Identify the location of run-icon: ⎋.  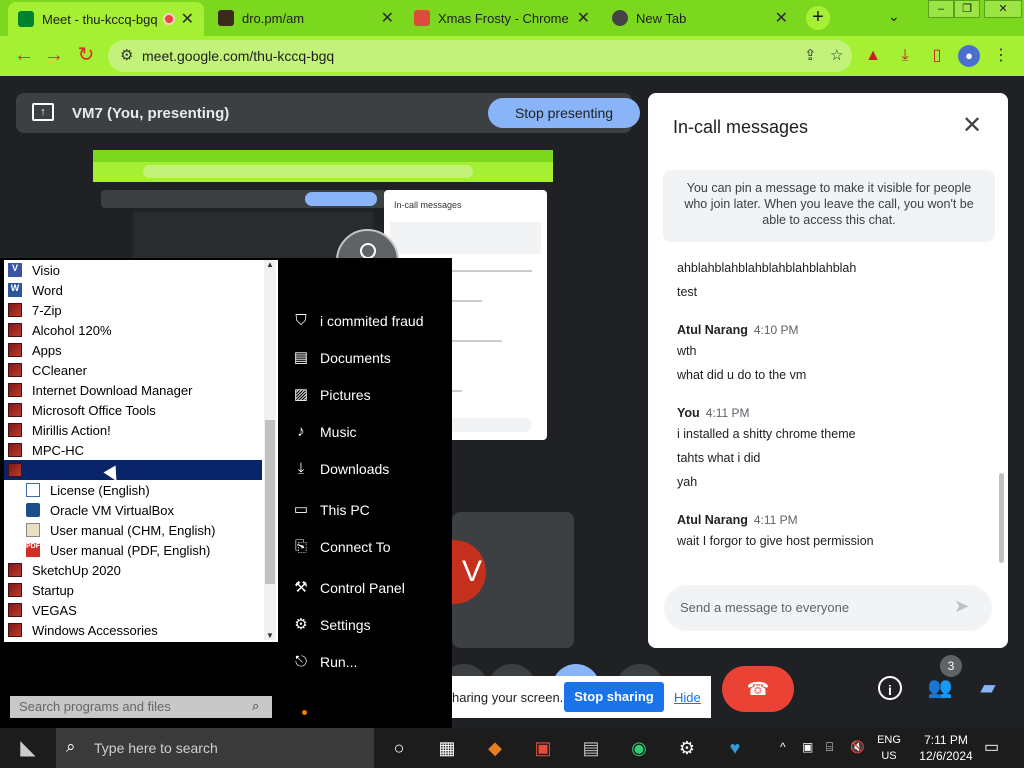
(301, 661).